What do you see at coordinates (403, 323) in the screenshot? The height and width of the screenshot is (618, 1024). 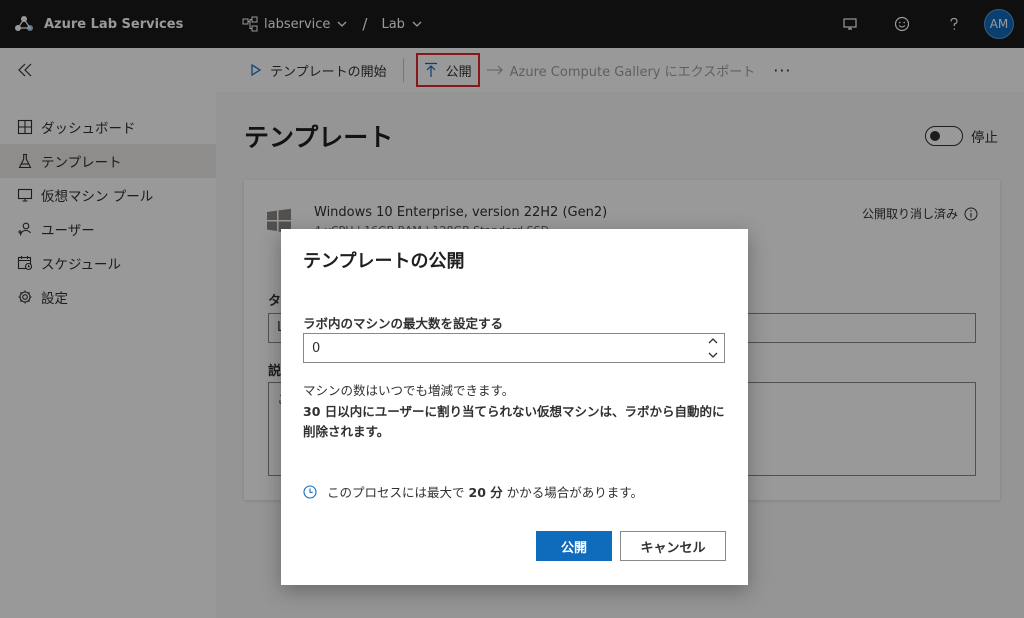 I see `max-machines-label: ラボ内のマシンの最大数を設定する` at bounding box center [403, 323].